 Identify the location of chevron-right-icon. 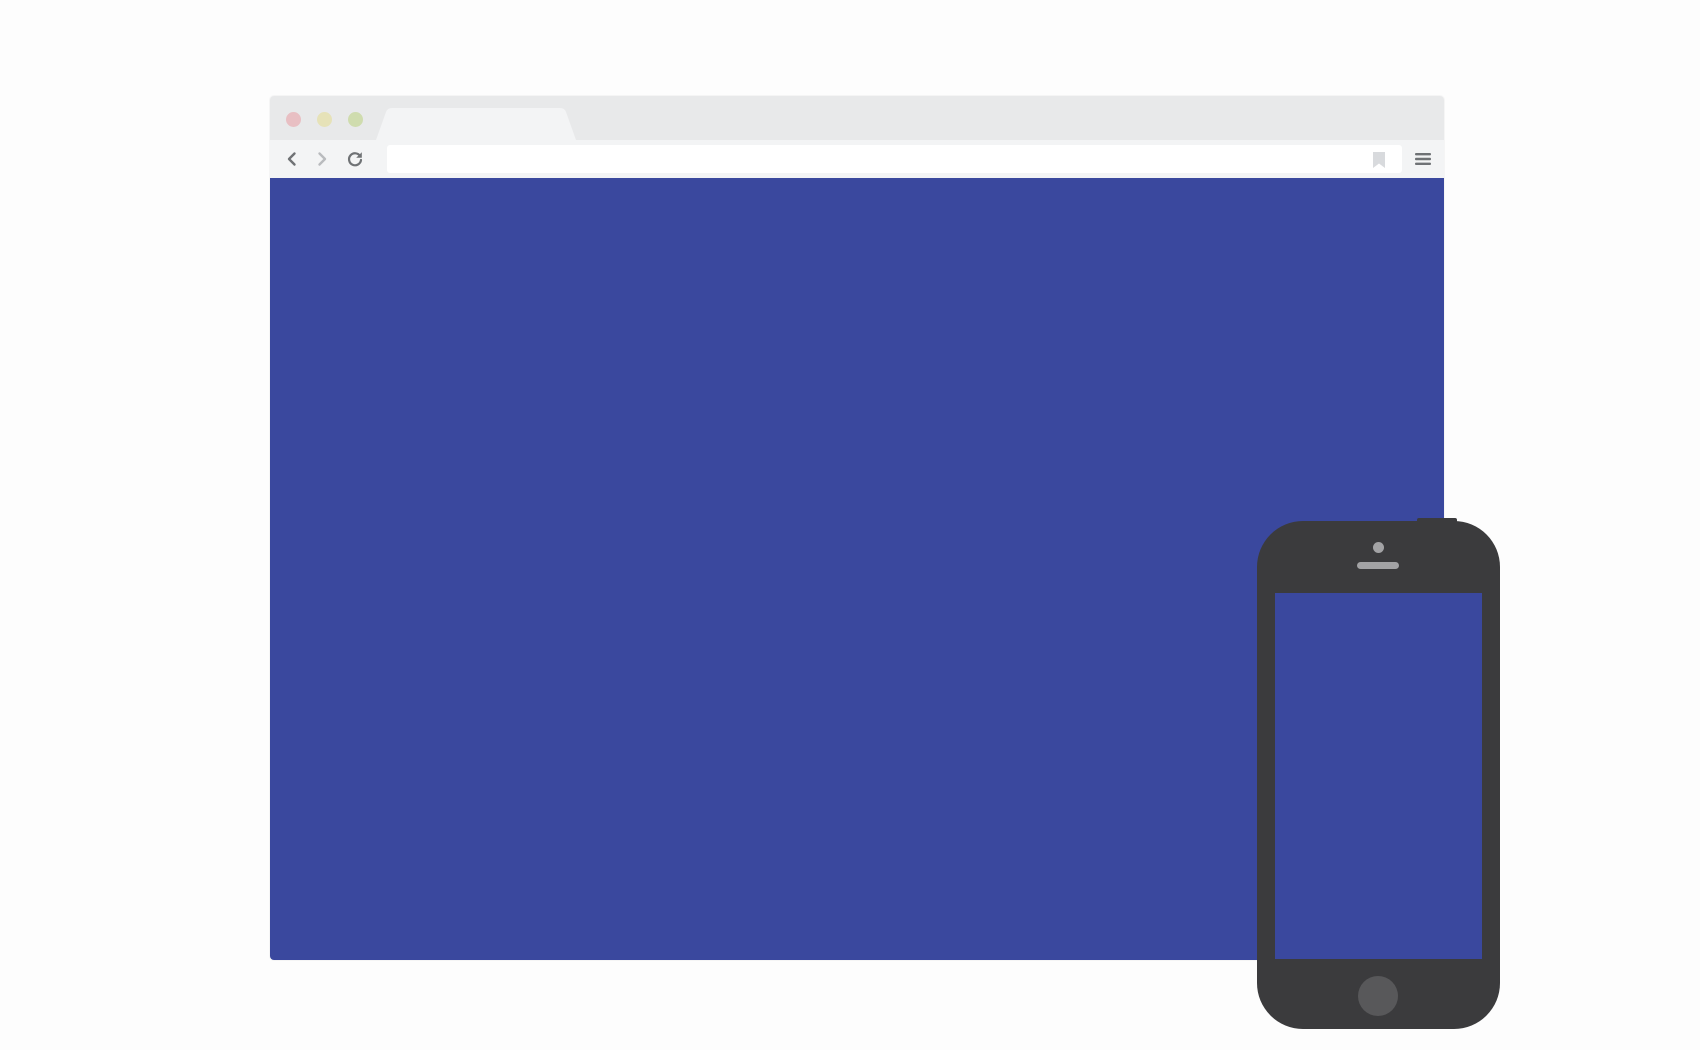
(322, 159).